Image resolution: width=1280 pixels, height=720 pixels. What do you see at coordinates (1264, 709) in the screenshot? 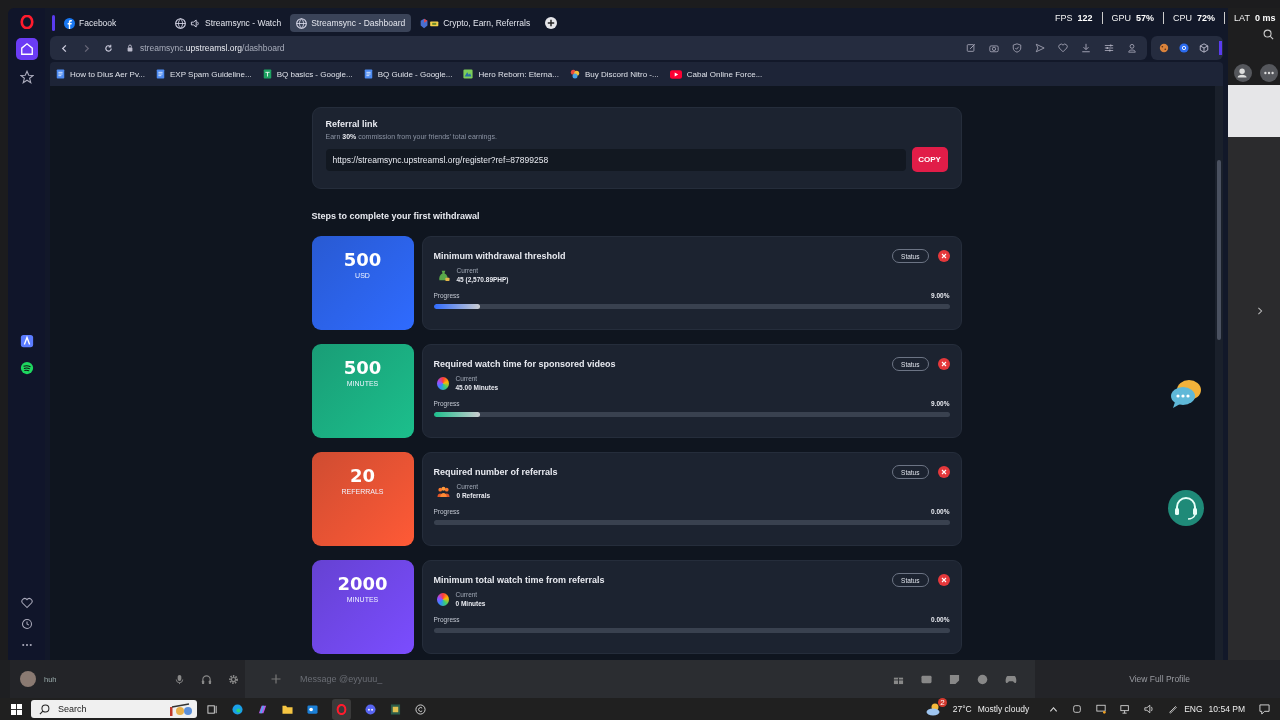
I see `notifications-icon` at bounding box center [1264, 709].